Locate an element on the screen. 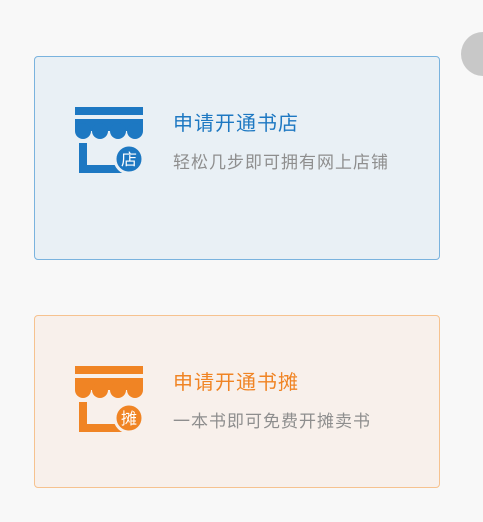  card-description: 一本书即可免费开摊卖书 is located at coordinates (272, 422).